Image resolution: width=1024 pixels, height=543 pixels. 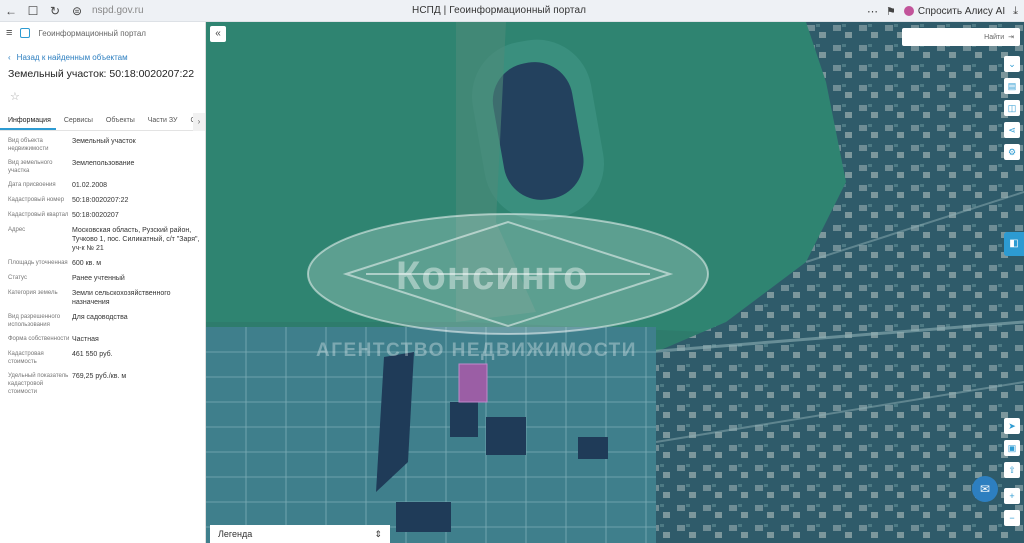 I want to click on alice-icon, so click(x=908, y=11).